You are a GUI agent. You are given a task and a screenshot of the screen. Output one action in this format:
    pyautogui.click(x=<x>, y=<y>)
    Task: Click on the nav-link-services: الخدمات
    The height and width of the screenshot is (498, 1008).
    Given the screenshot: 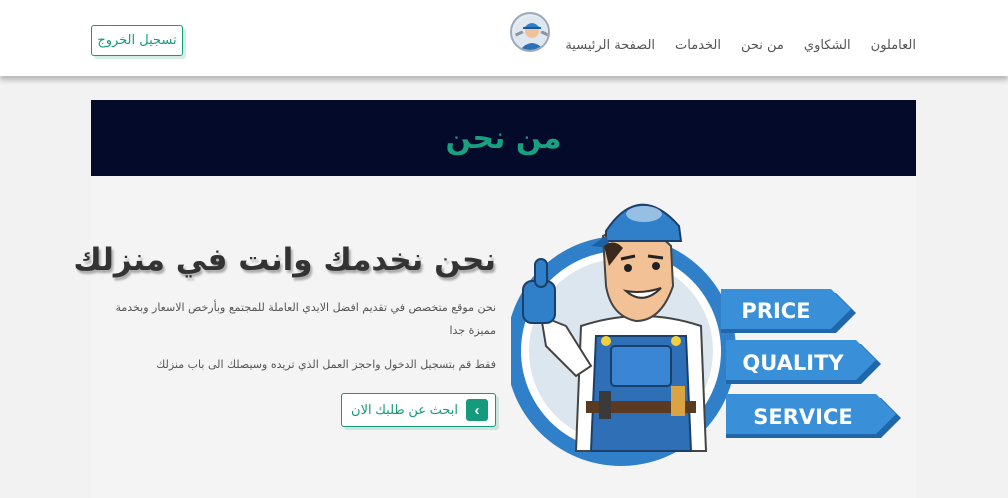 What is the action you would take?
    pyautogui.click(x=698, y=45)
    